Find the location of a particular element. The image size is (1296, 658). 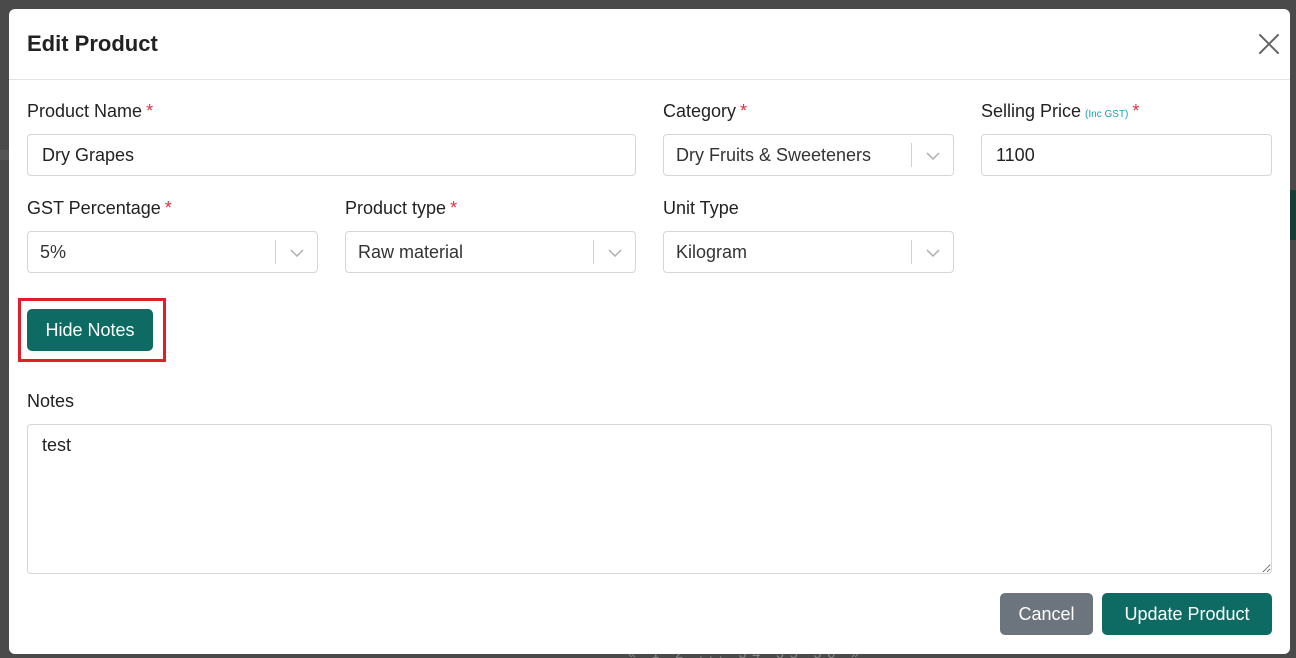

product-name-label: Product Name * is located at coordinates (90, 111).